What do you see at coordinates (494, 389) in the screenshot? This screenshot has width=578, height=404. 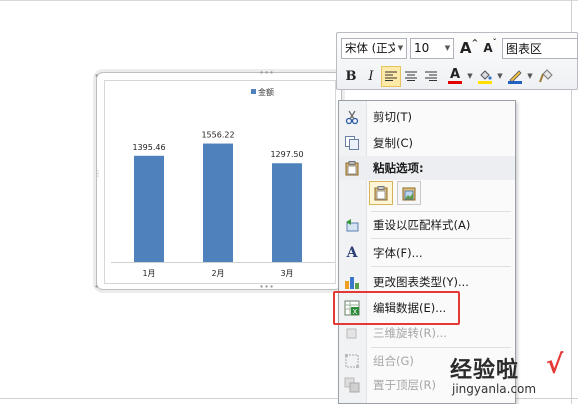 I see `watermark-url: jingyanla.com` at bounding box center [494, 389].